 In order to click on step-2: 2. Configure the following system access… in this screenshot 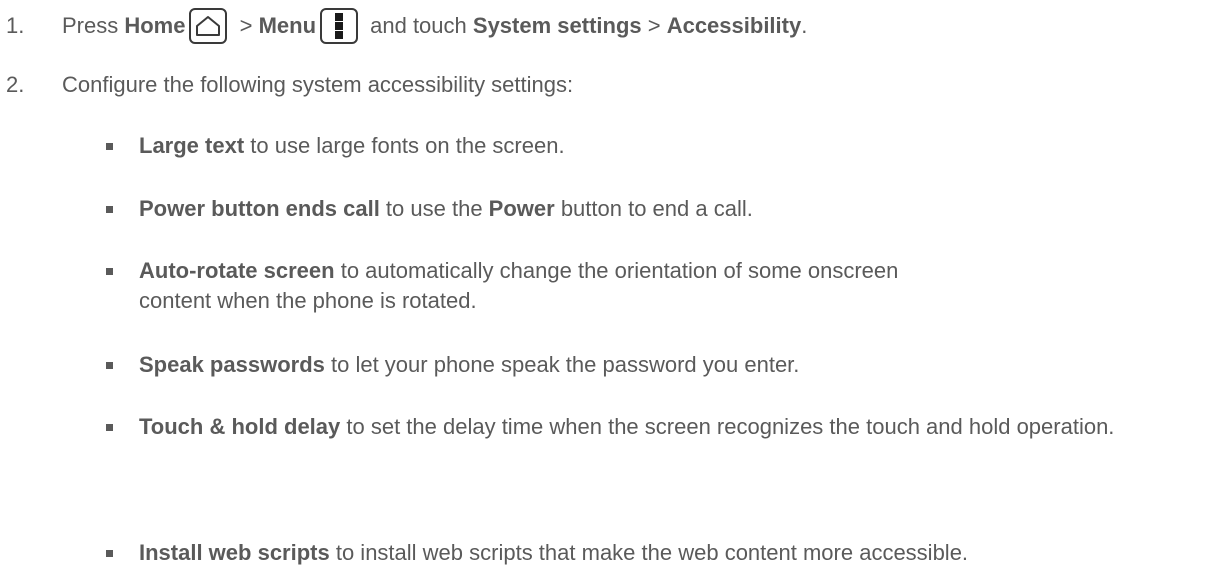, I will do `click(286, 85)`.